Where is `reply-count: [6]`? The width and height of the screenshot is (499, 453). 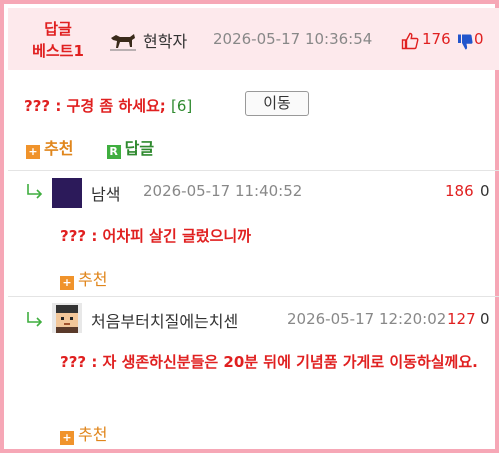 reply-count: [6] is located at coordinates (181, 106).